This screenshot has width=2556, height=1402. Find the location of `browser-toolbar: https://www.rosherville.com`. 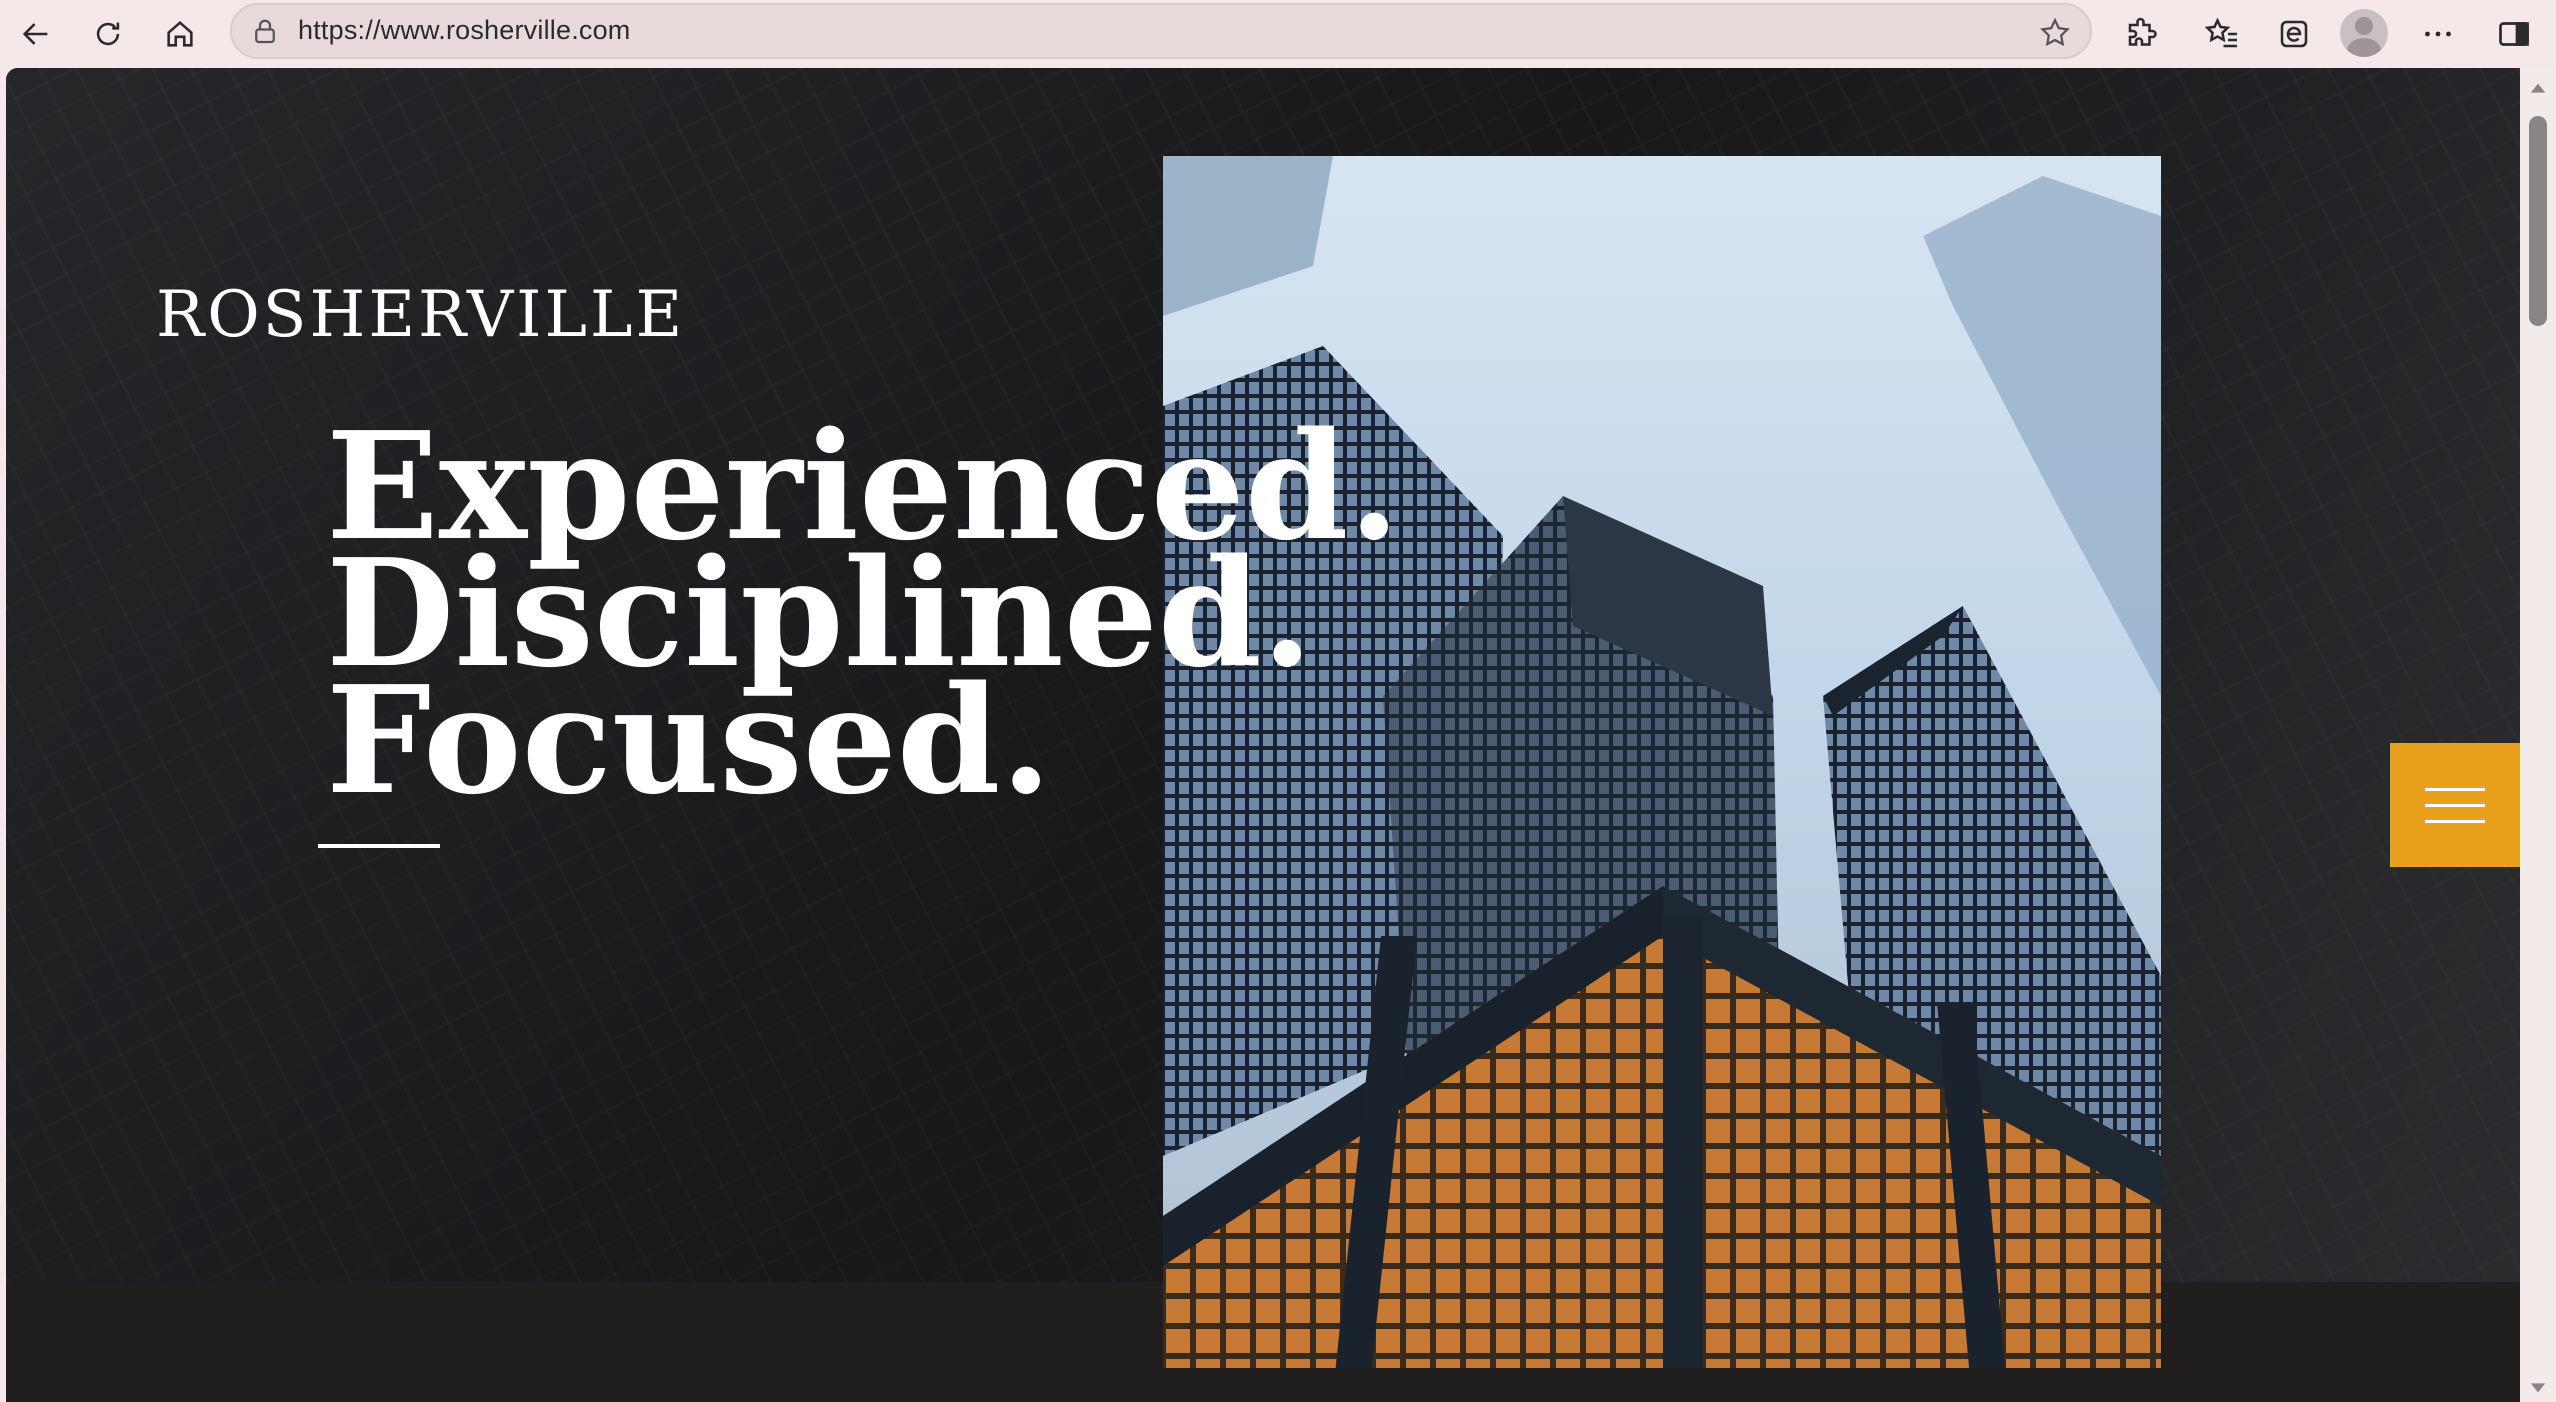

browser-toolbar: https://www.rosherville.com is located at coordinates (1278, 34).